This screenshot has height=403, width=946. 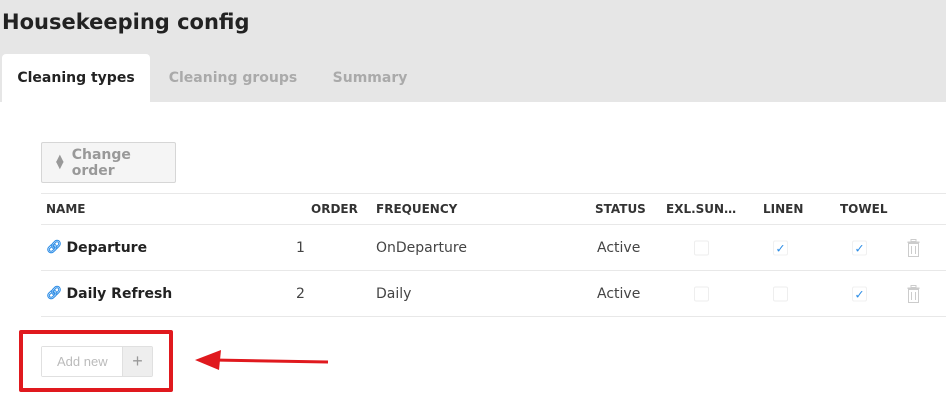 I want to click on column-header-order: ORDER, so click(x=334, y=209).